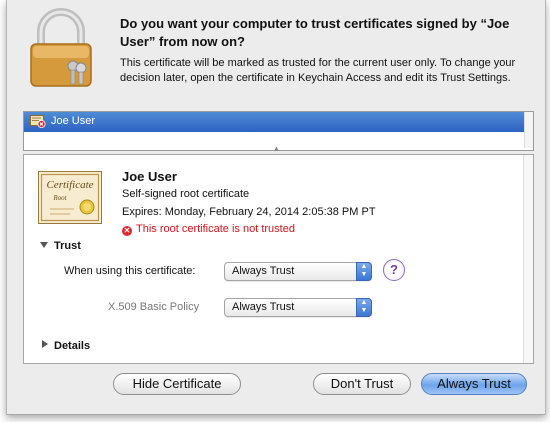 The height and width of the screenshot is (422, 550). I want to click on when-using-label: When using this certificate:, so click(130, 271).